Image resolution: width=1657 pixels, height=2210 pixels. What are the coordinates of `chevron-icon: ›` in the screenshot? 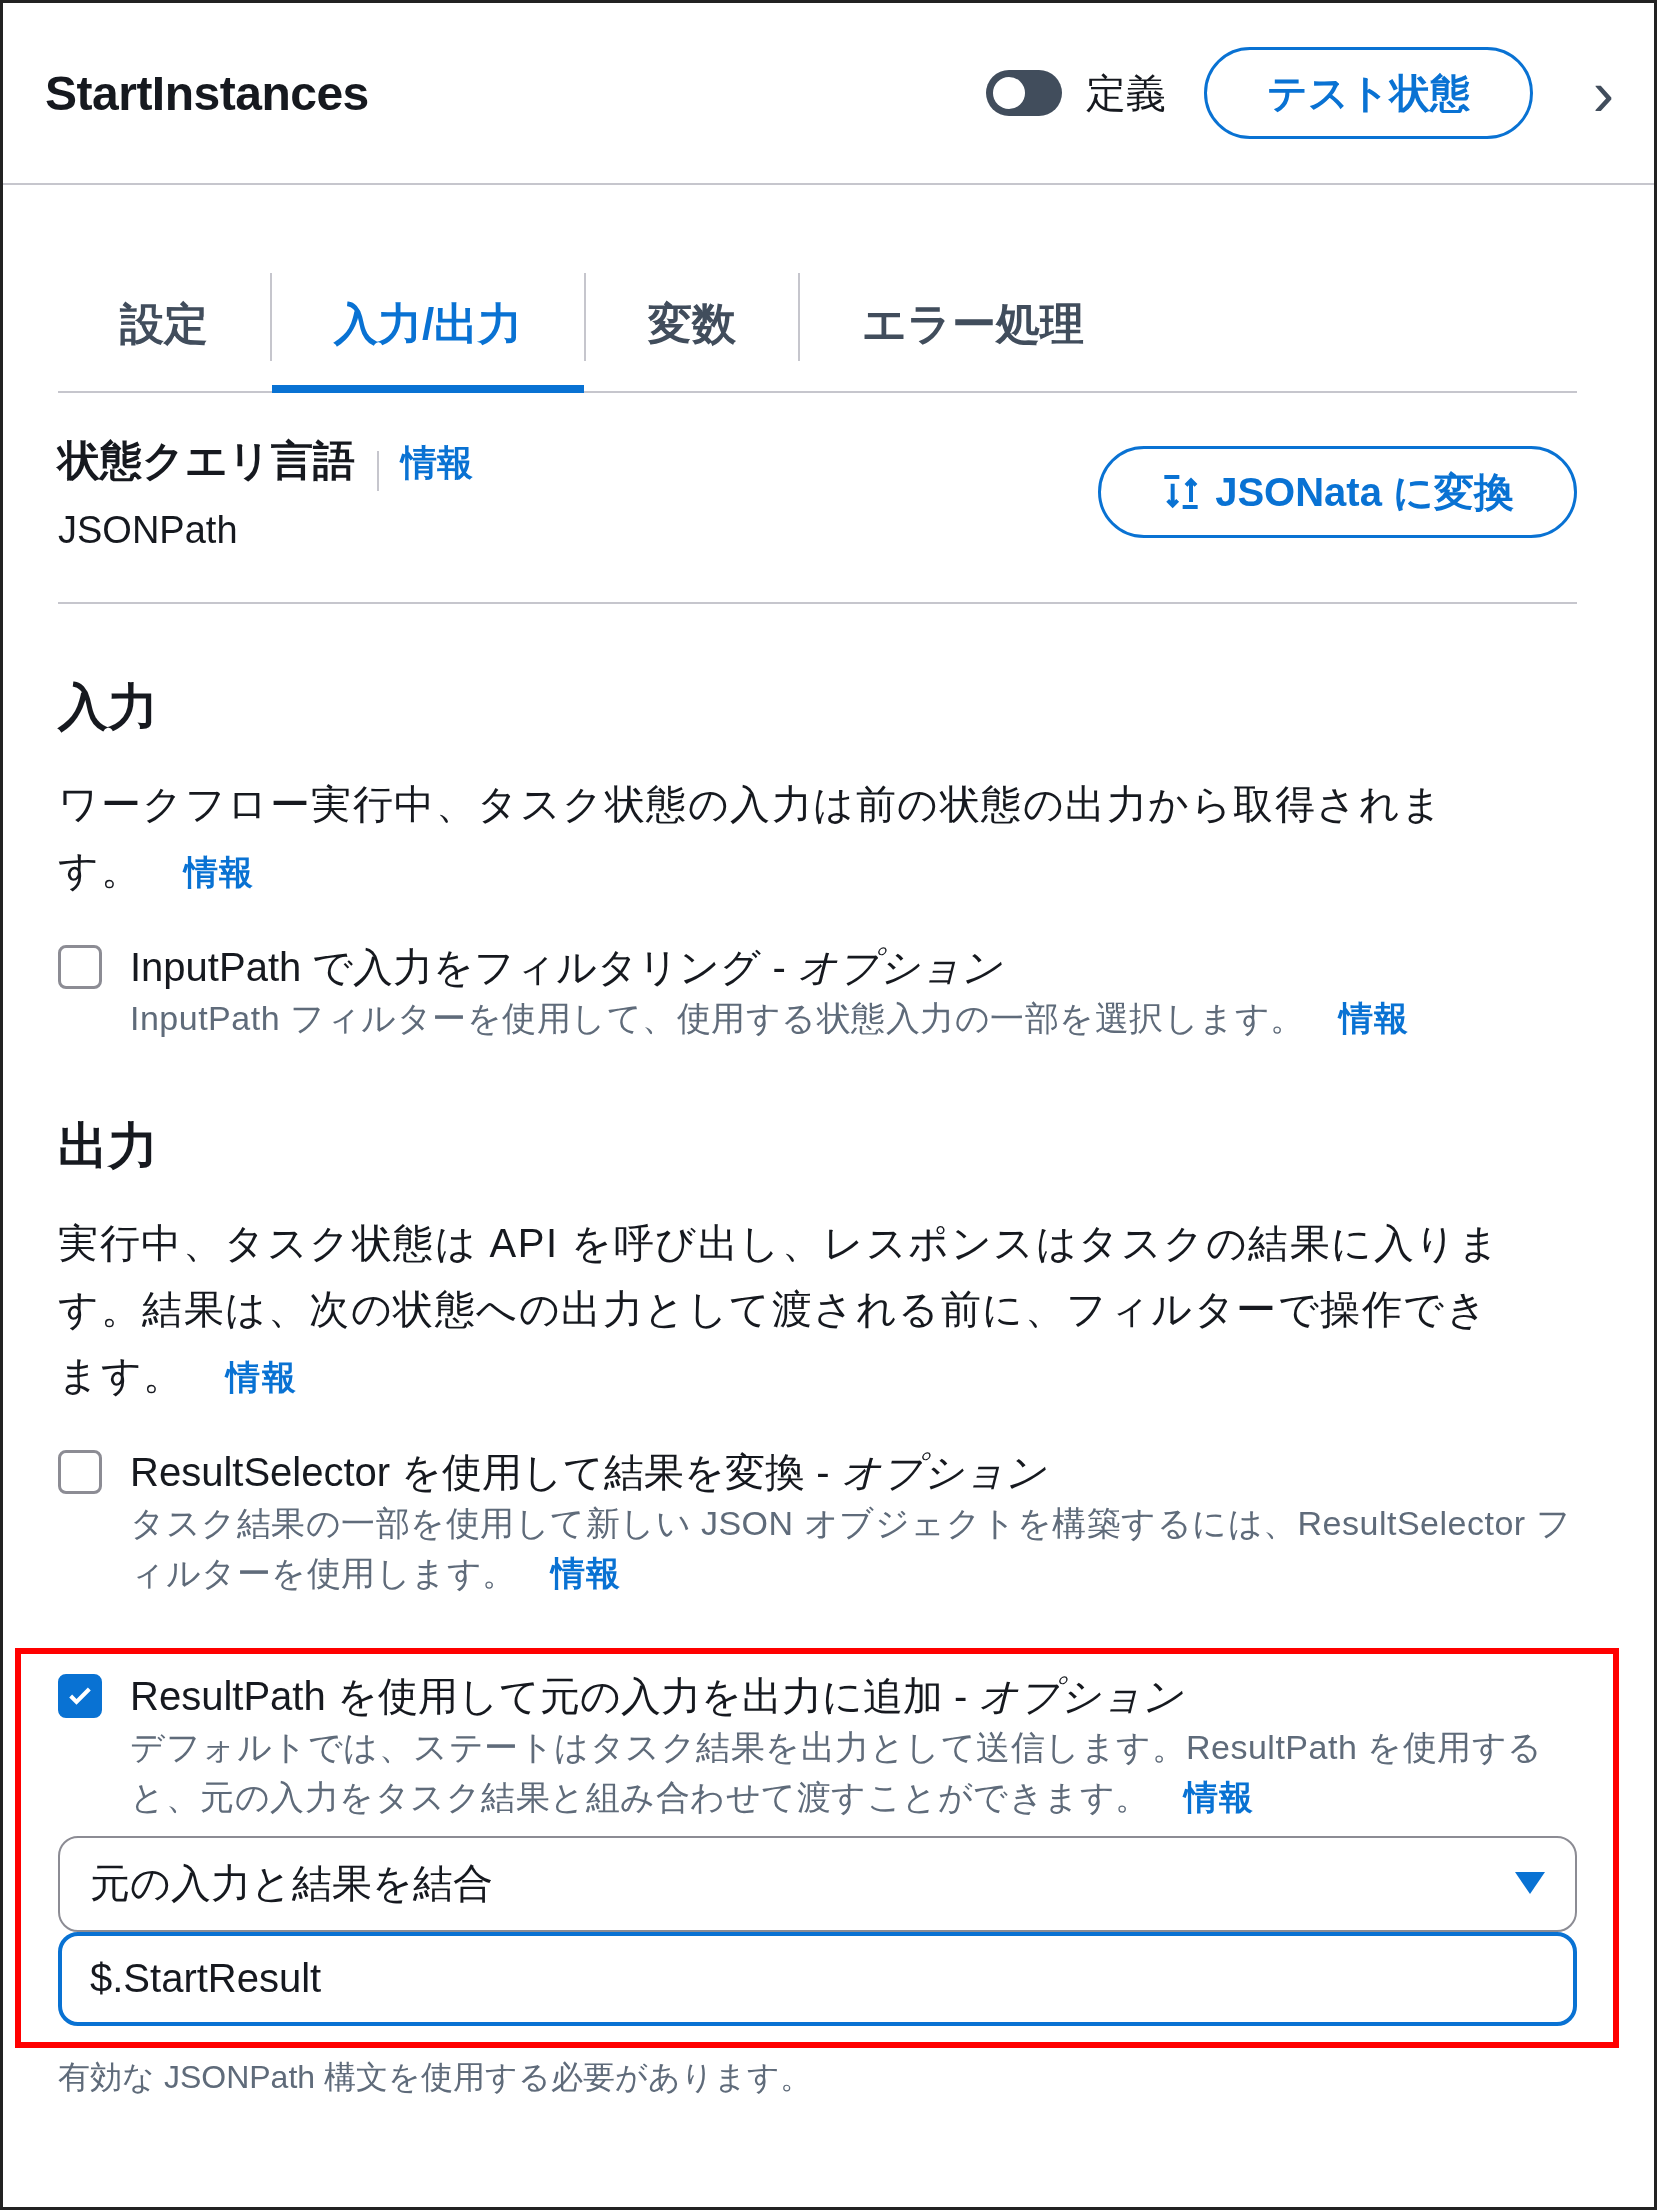 It's located at (1603, 93).